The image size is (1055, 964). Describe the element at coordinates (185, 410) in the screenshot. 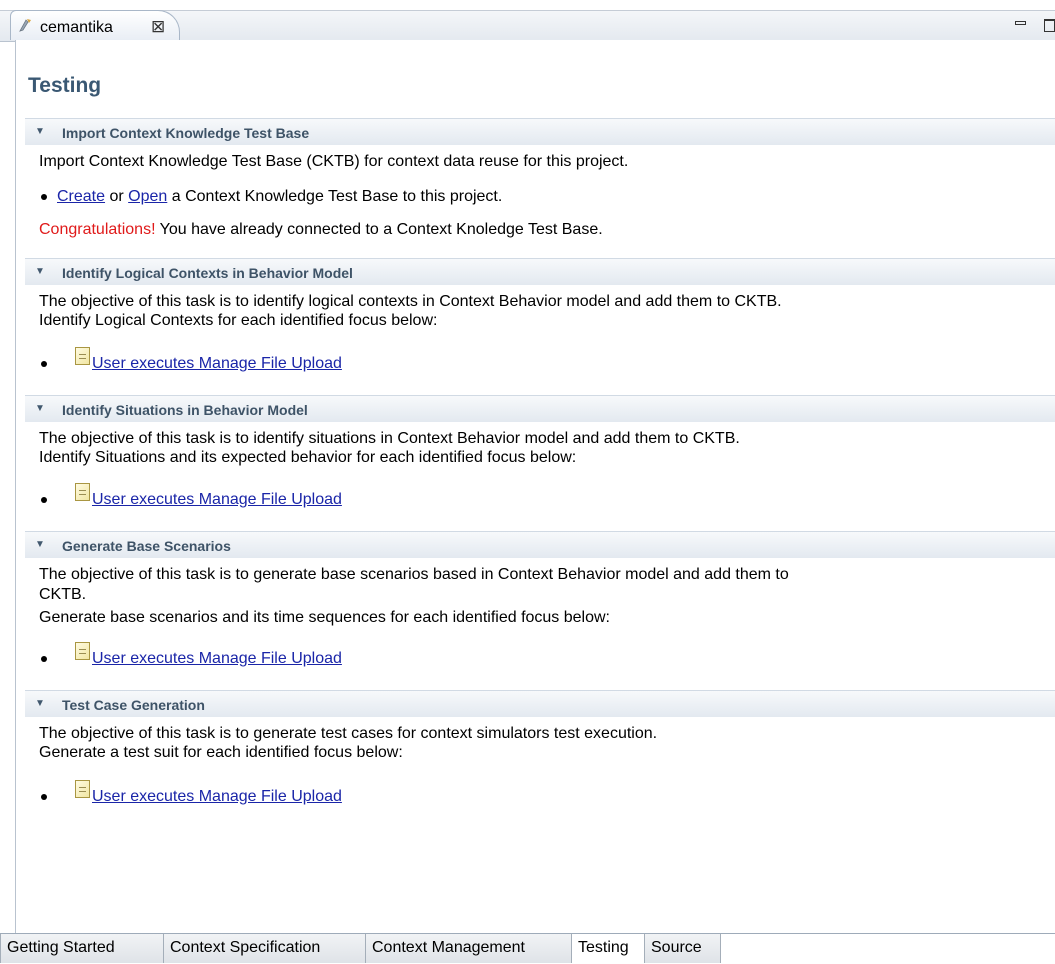

I see `section-title: Identify Situations in Behavior Model` at that location.